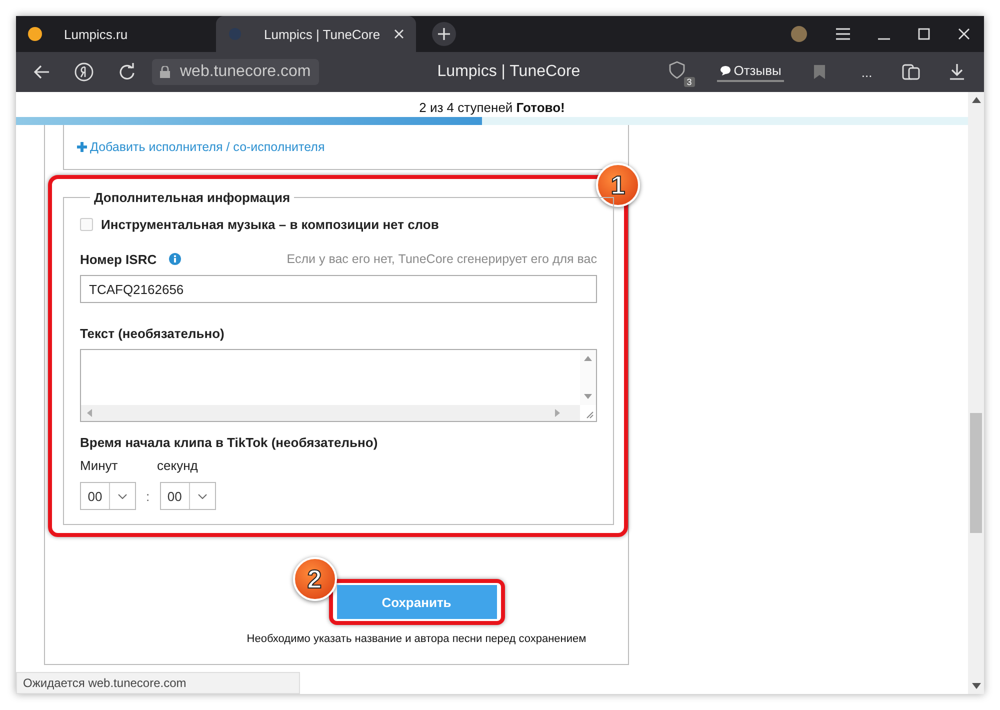 The width and height of the screenshot is (1000, 710). Describe the element at coordinates (441, 259) in the screenshot. I see `hint-text: Если у вас его нет, TuneCore сгенерирует его для вас` at that location.